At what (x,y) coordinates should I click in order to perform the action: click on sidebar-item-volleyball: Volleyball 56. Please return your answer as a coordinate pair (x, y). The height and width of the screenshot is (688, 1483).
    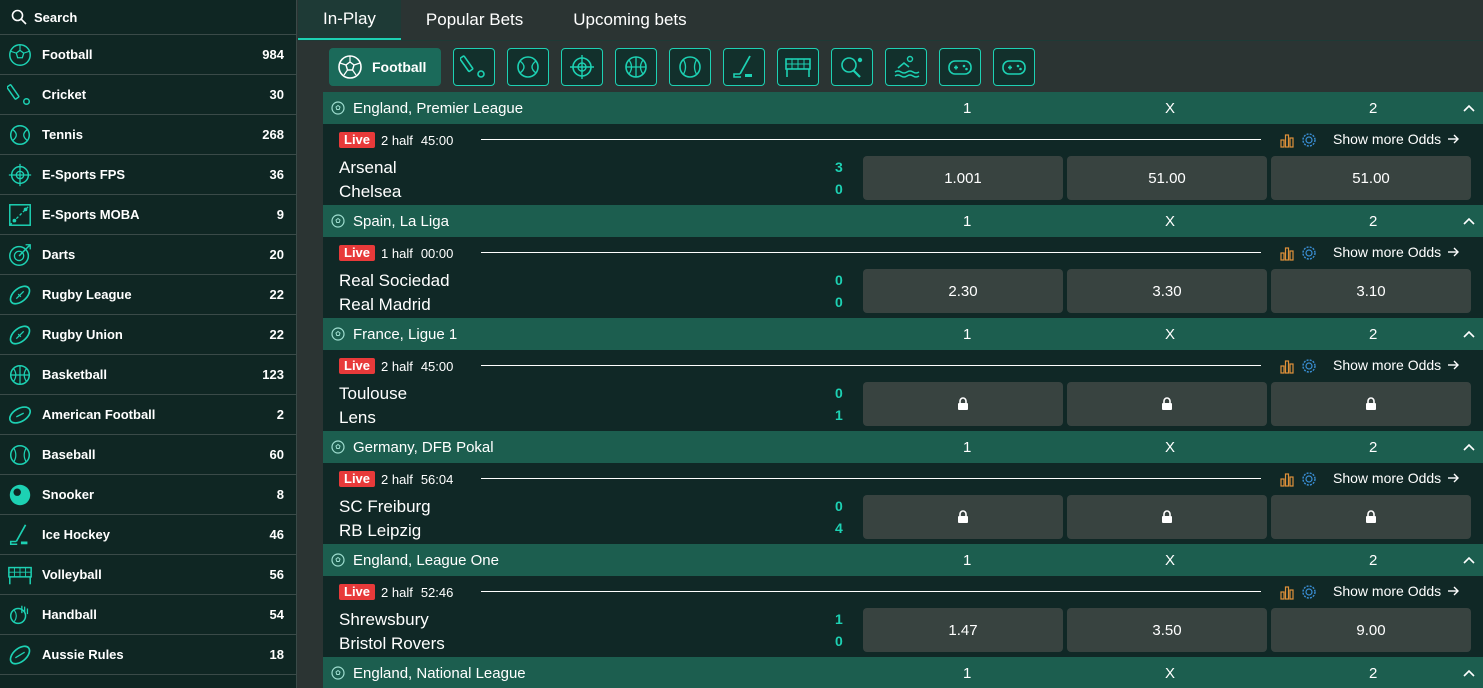
    Looking at the image, I should click on (148, 575).